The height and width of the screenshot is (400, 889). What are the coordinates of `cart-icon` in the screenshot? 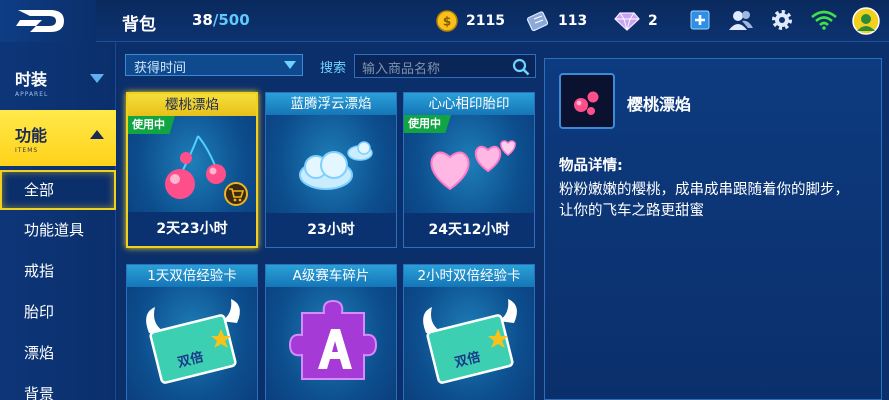 It's located at (236, 194).